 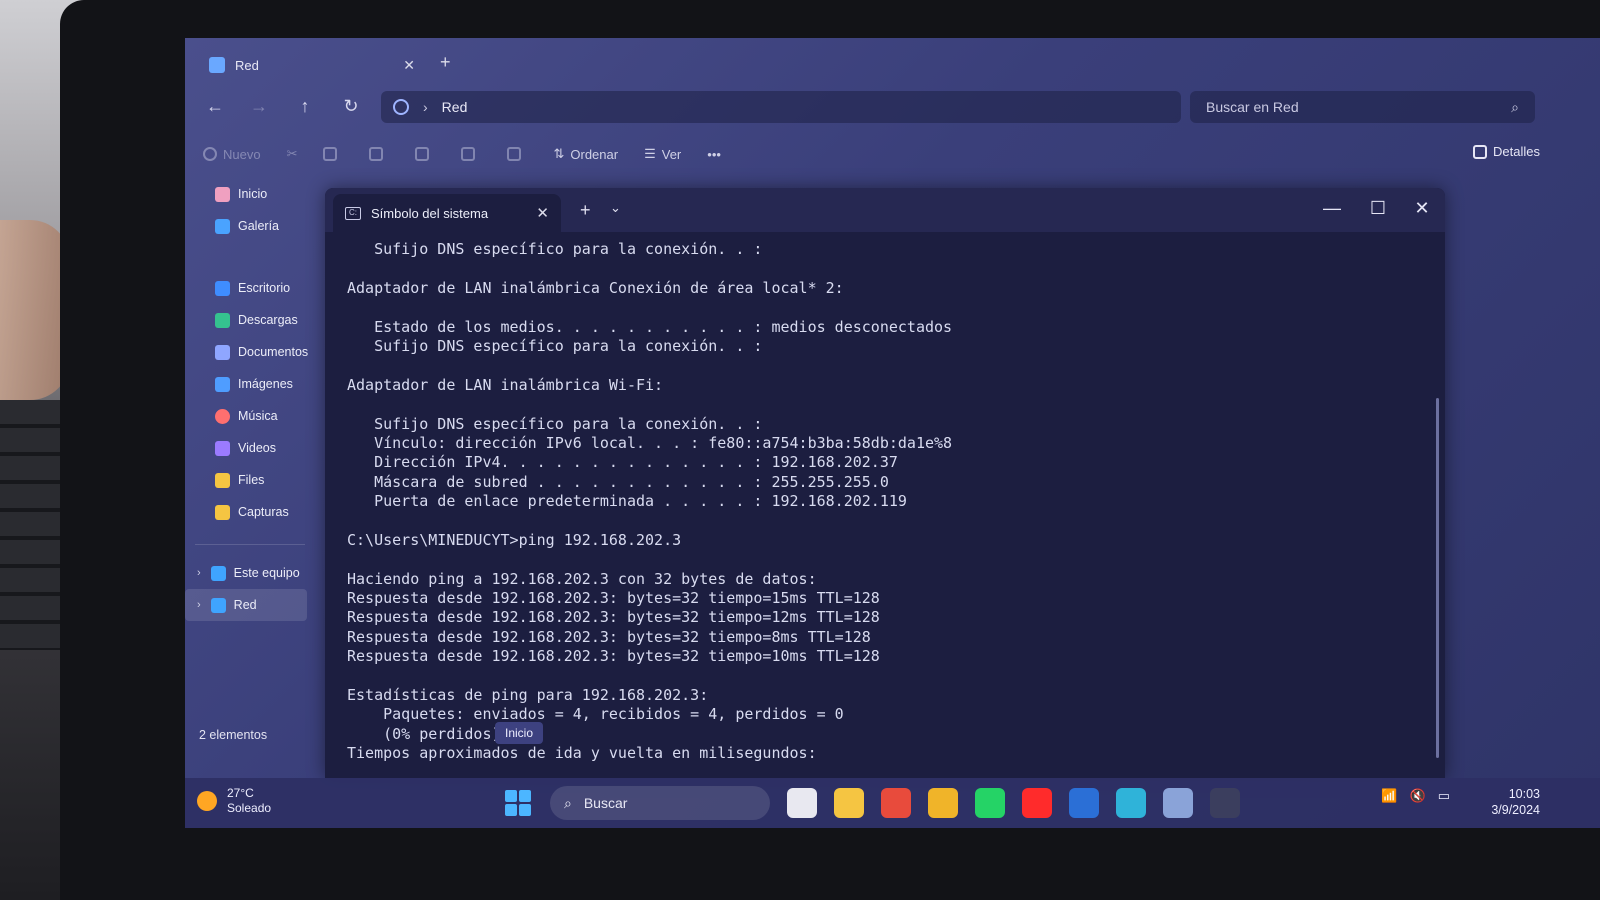 I want to click on chrome-icon, so click(x=896, y=803).